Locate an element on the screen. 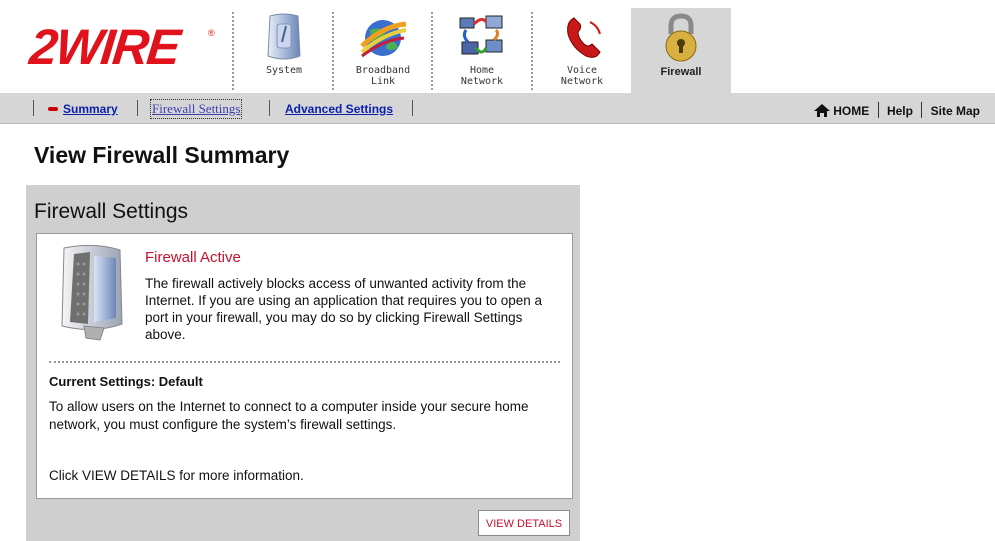  system-device-icon is located at coordinates (284, 40).